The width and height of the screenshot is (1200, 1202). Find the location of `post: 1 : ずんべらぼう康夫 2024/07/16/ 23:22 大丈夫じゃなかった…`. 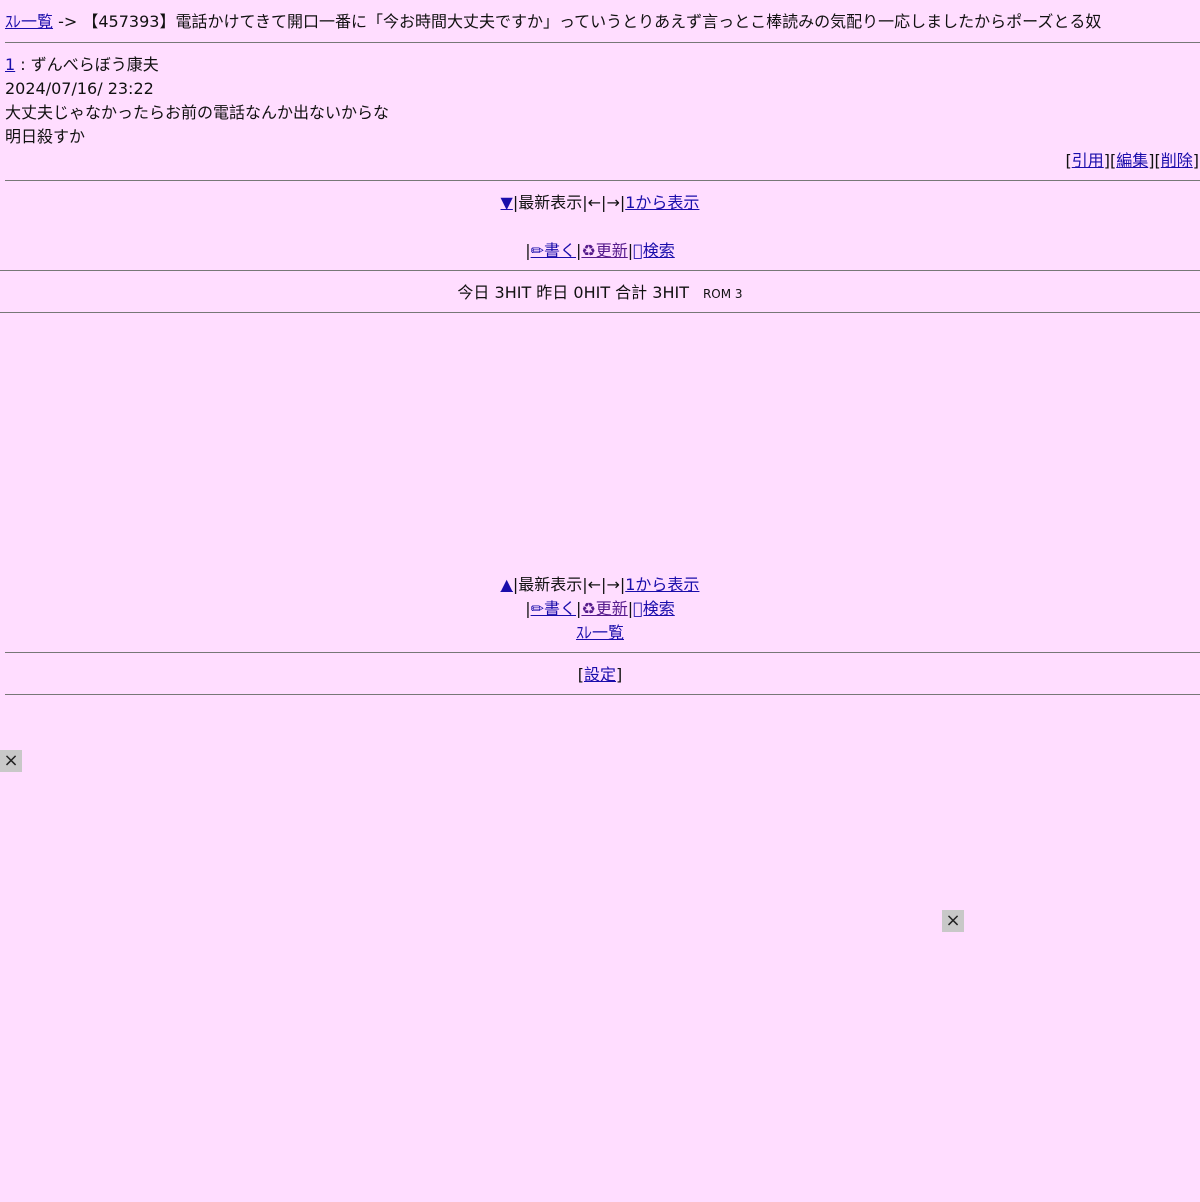

post: 1 : ずんべらぼう康夫 2024/07/16/ 23:22 大丈夫じゃなかった… is located at coordinates (600, 101).